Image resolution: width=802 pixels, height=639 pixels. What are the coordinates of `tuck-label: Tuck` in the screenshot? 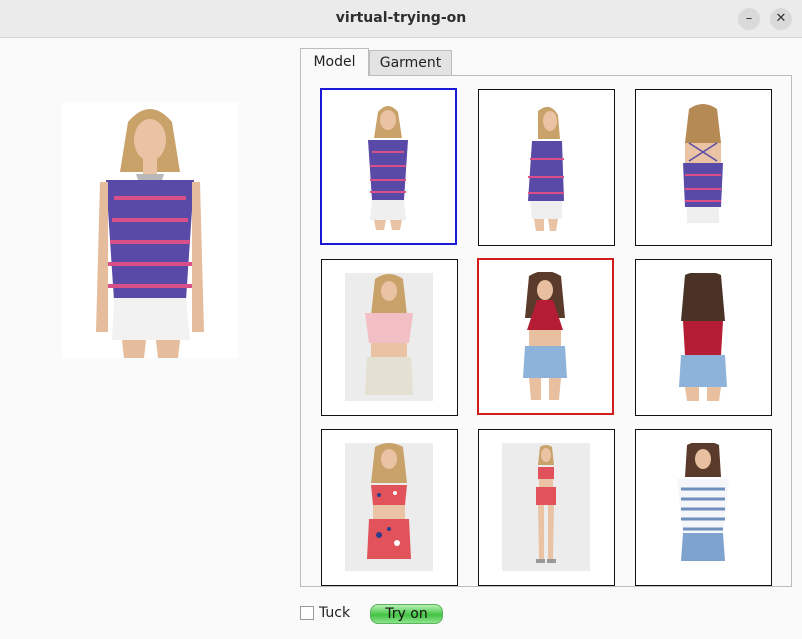 It's located at (335, 613).